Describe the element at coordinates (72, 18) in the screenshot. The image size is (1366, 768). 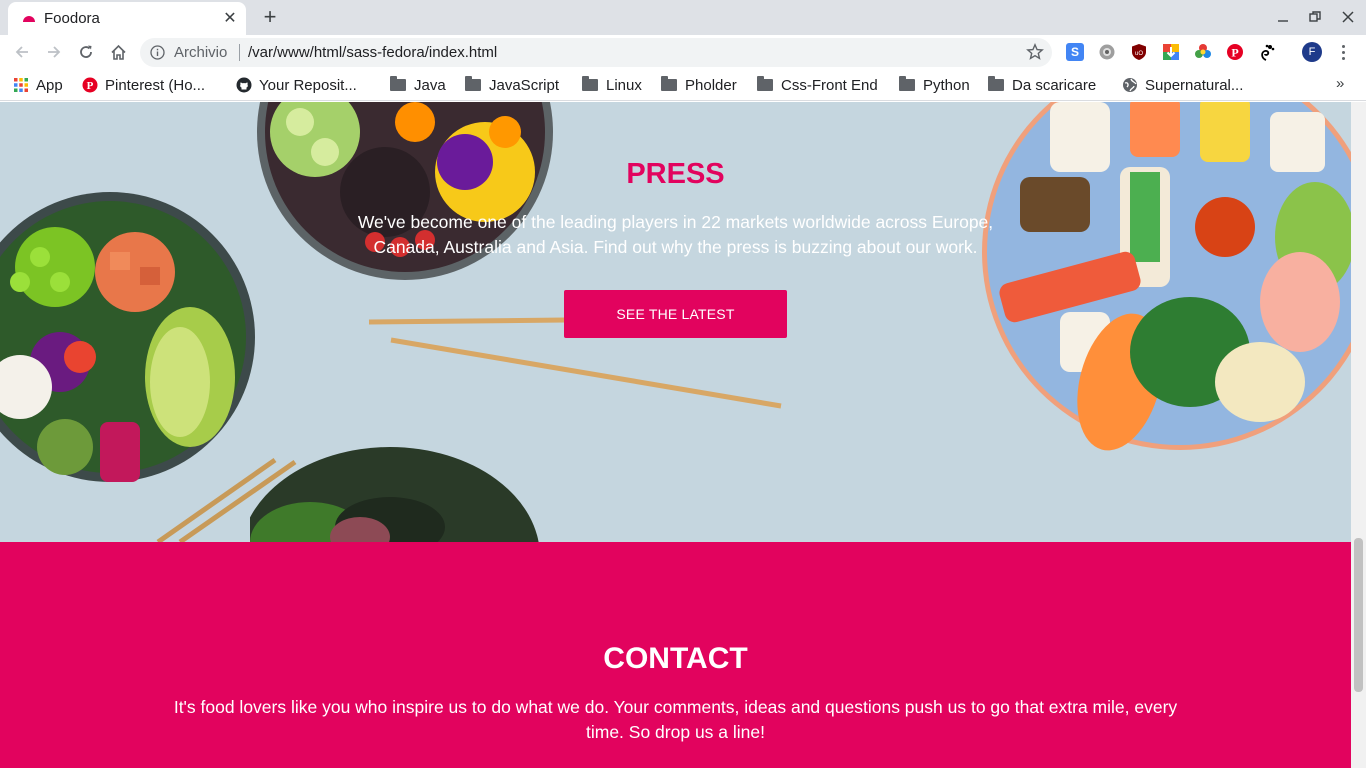
I see `tab-title: Foodora` at that location.